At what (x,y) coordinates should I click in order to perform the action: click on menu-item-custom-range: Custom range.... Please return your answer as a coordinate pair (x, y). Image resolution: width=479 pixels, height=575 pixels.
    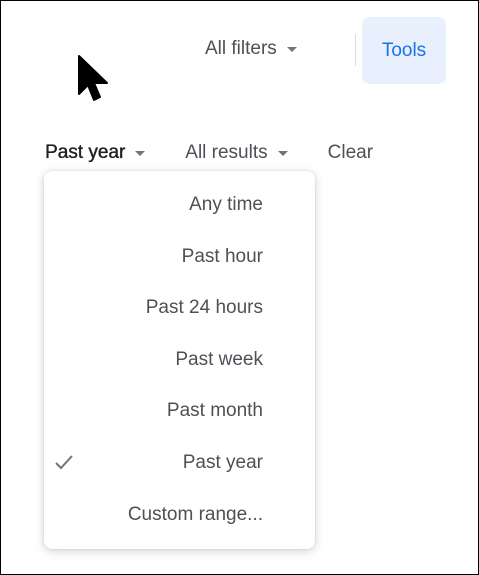
    Looking at the image, I should click on (179, 515).